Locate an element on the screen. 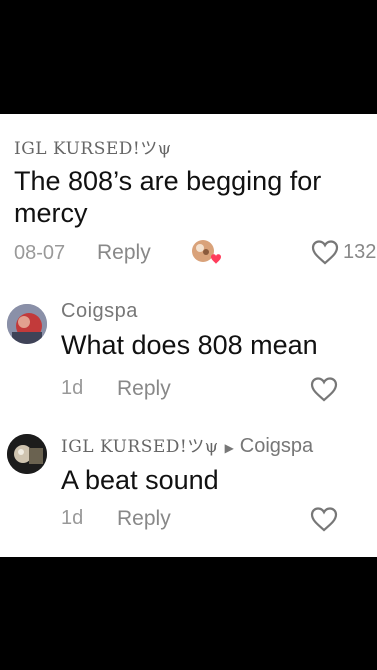 This screenshot has width=377, height=670. like-count: 132 is located at coordinates (360, 252).